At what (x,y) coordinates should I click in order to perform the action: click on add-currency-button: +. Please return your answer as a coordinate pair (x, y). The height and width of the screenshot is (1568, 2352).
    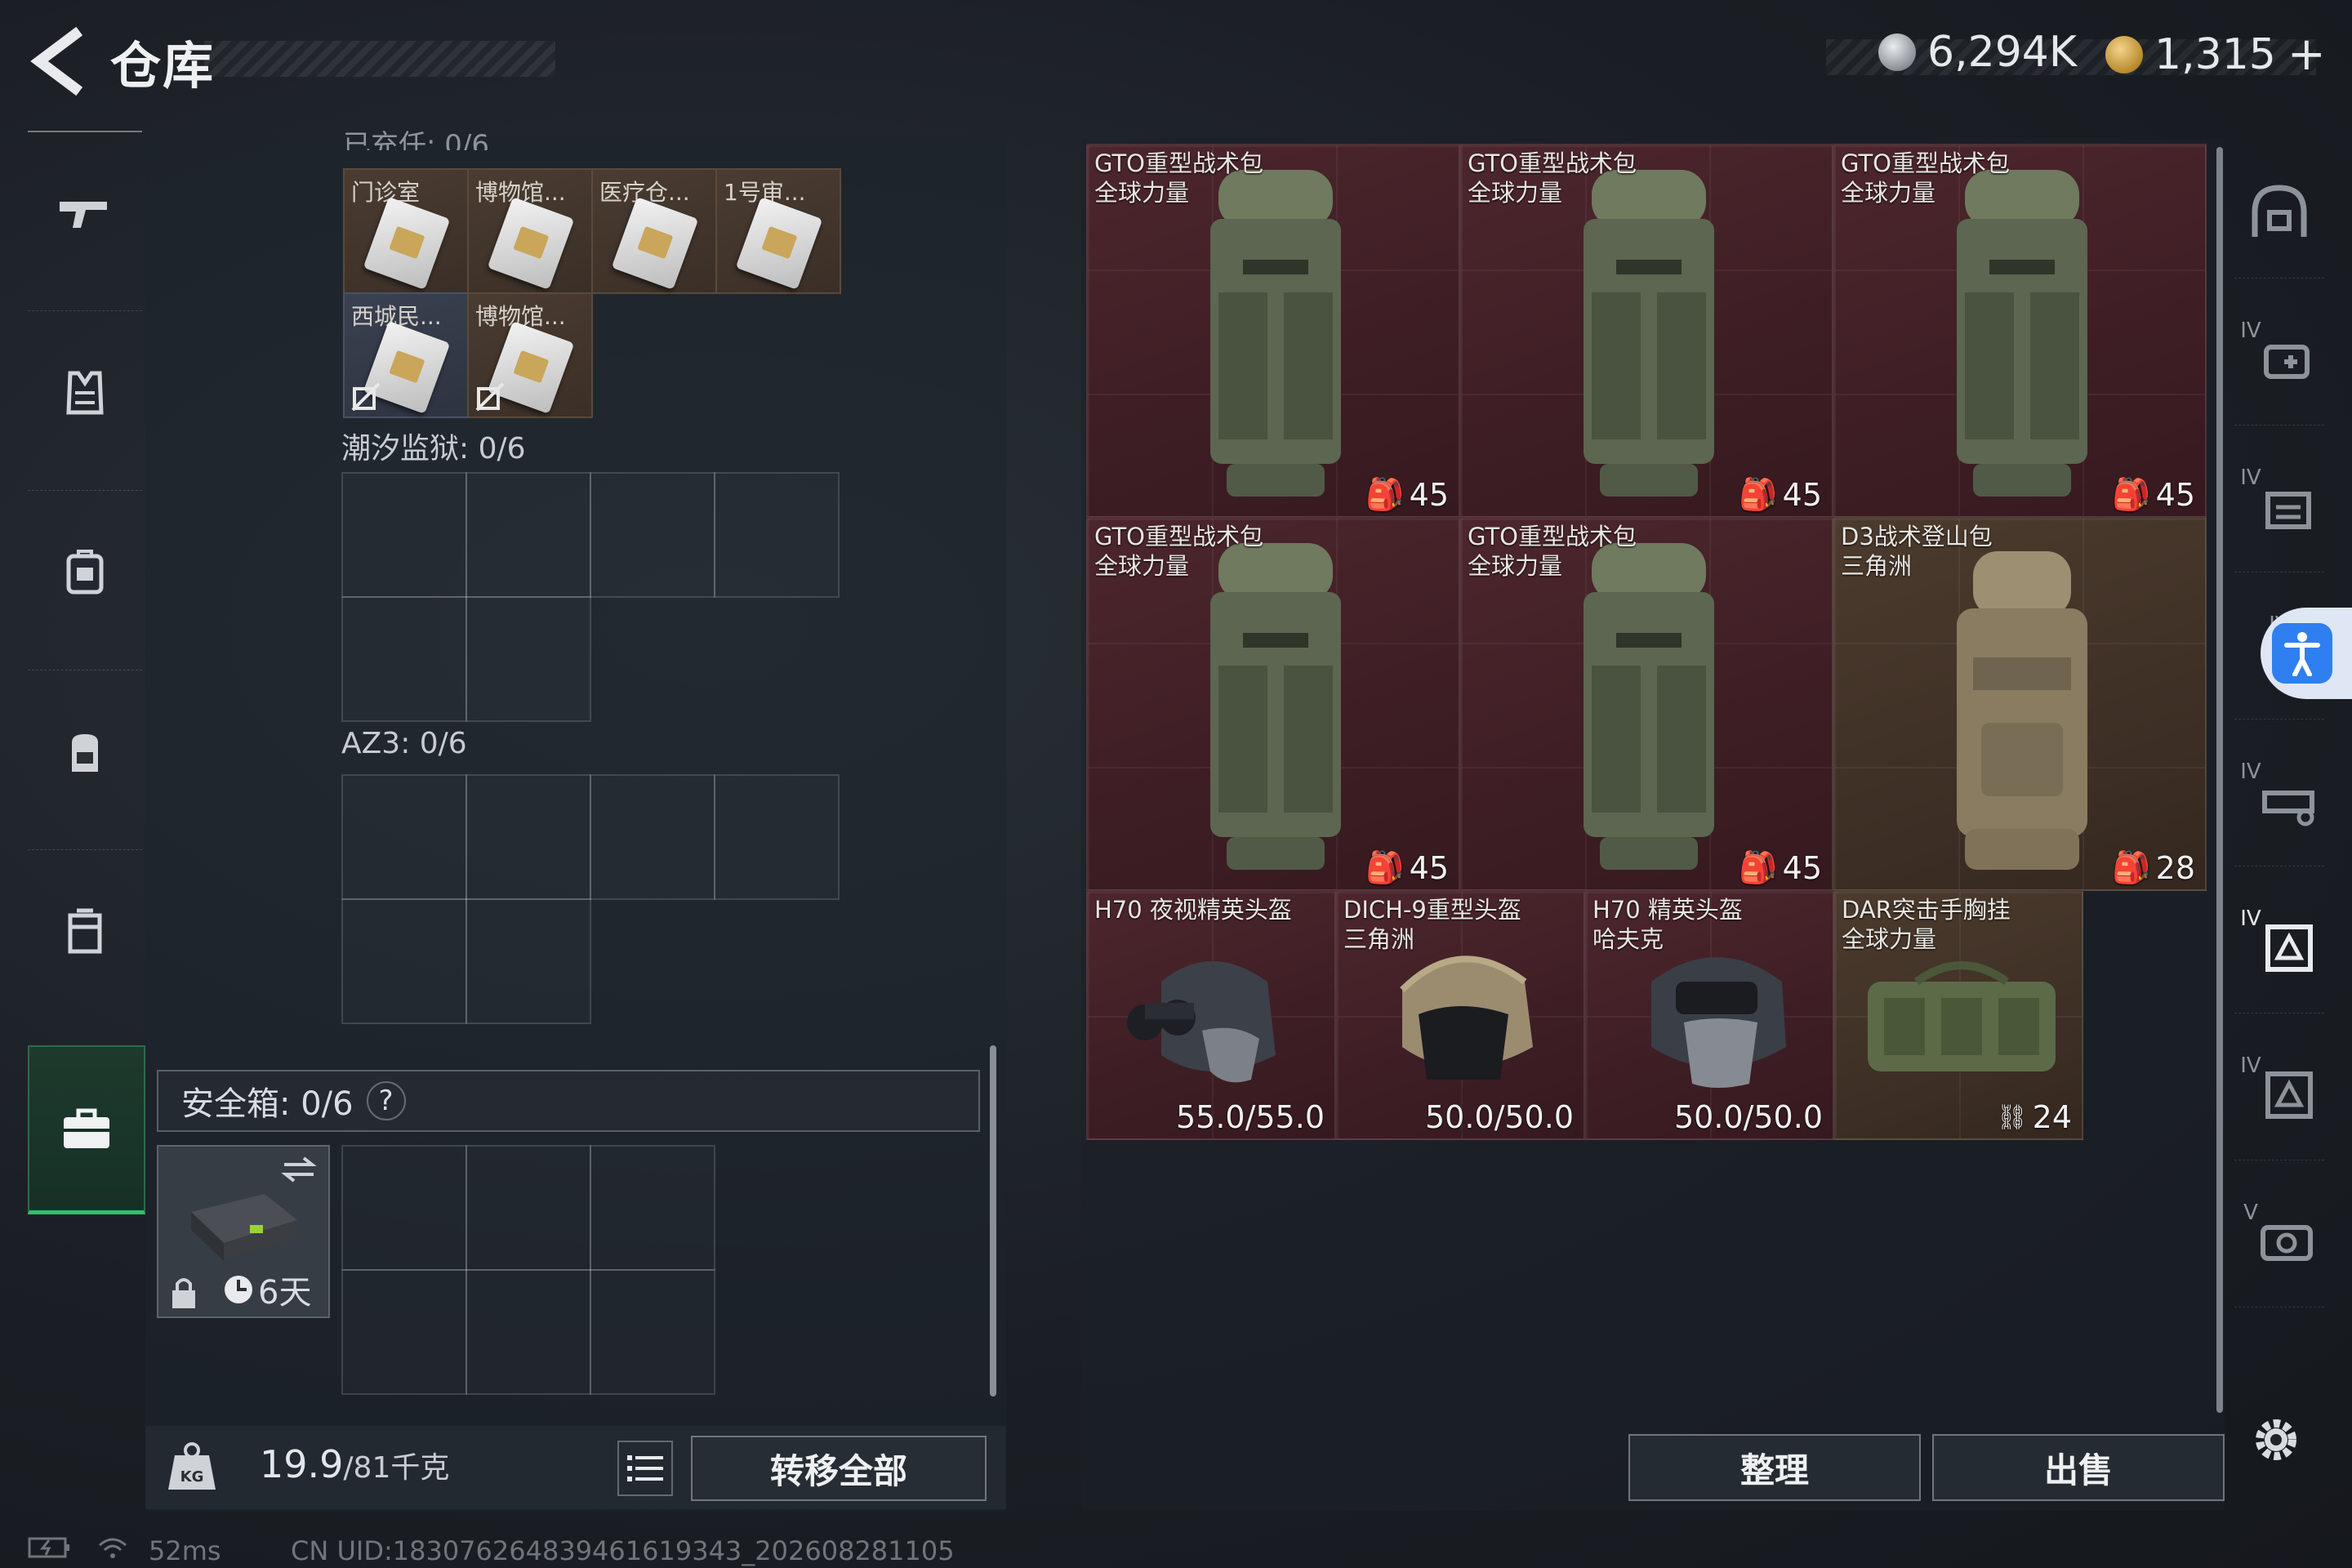
    Looking at the image, I should click on (2306, 54).